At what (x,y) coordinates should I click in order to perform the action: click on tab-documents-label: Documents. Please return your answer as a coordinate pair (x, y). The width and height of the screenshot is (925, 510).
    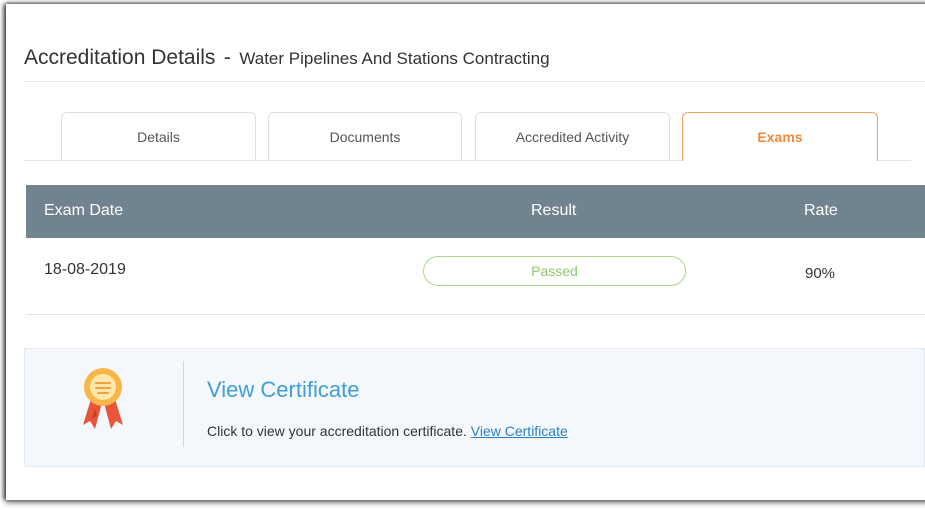
    Looking at the image, I should click on (365, 136).